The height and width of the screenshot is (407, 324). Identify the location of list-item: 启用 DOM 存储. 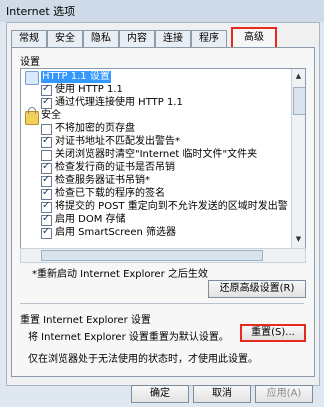
(156, 220).